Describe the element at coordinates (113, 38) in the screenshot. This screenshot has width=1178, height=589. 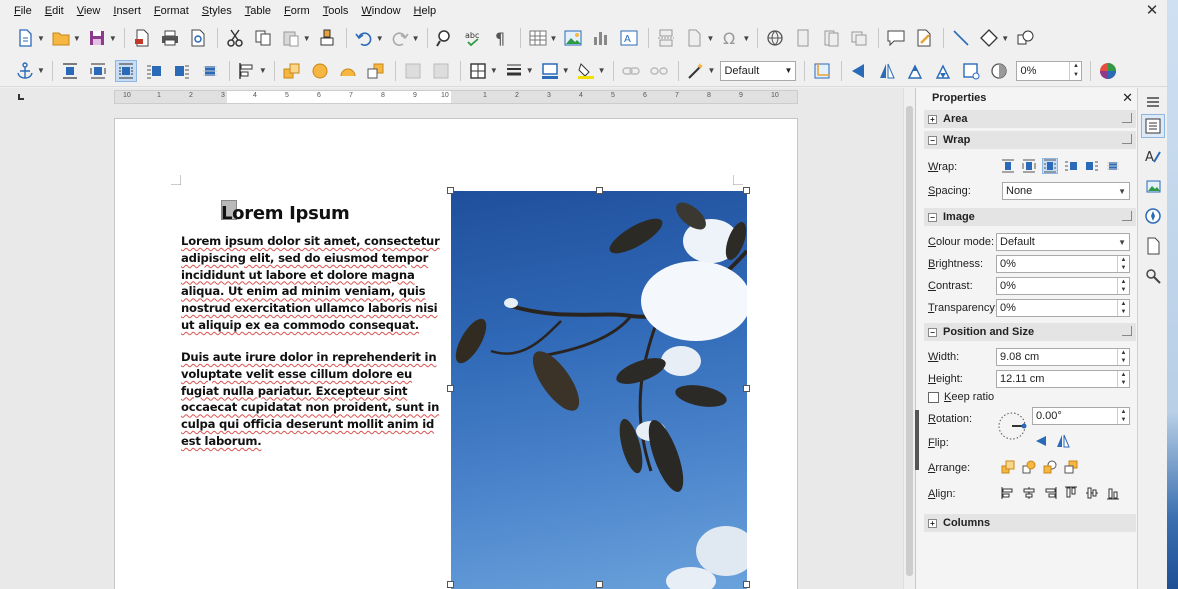
I see `save-dropdown-icon: ▼` at that location.